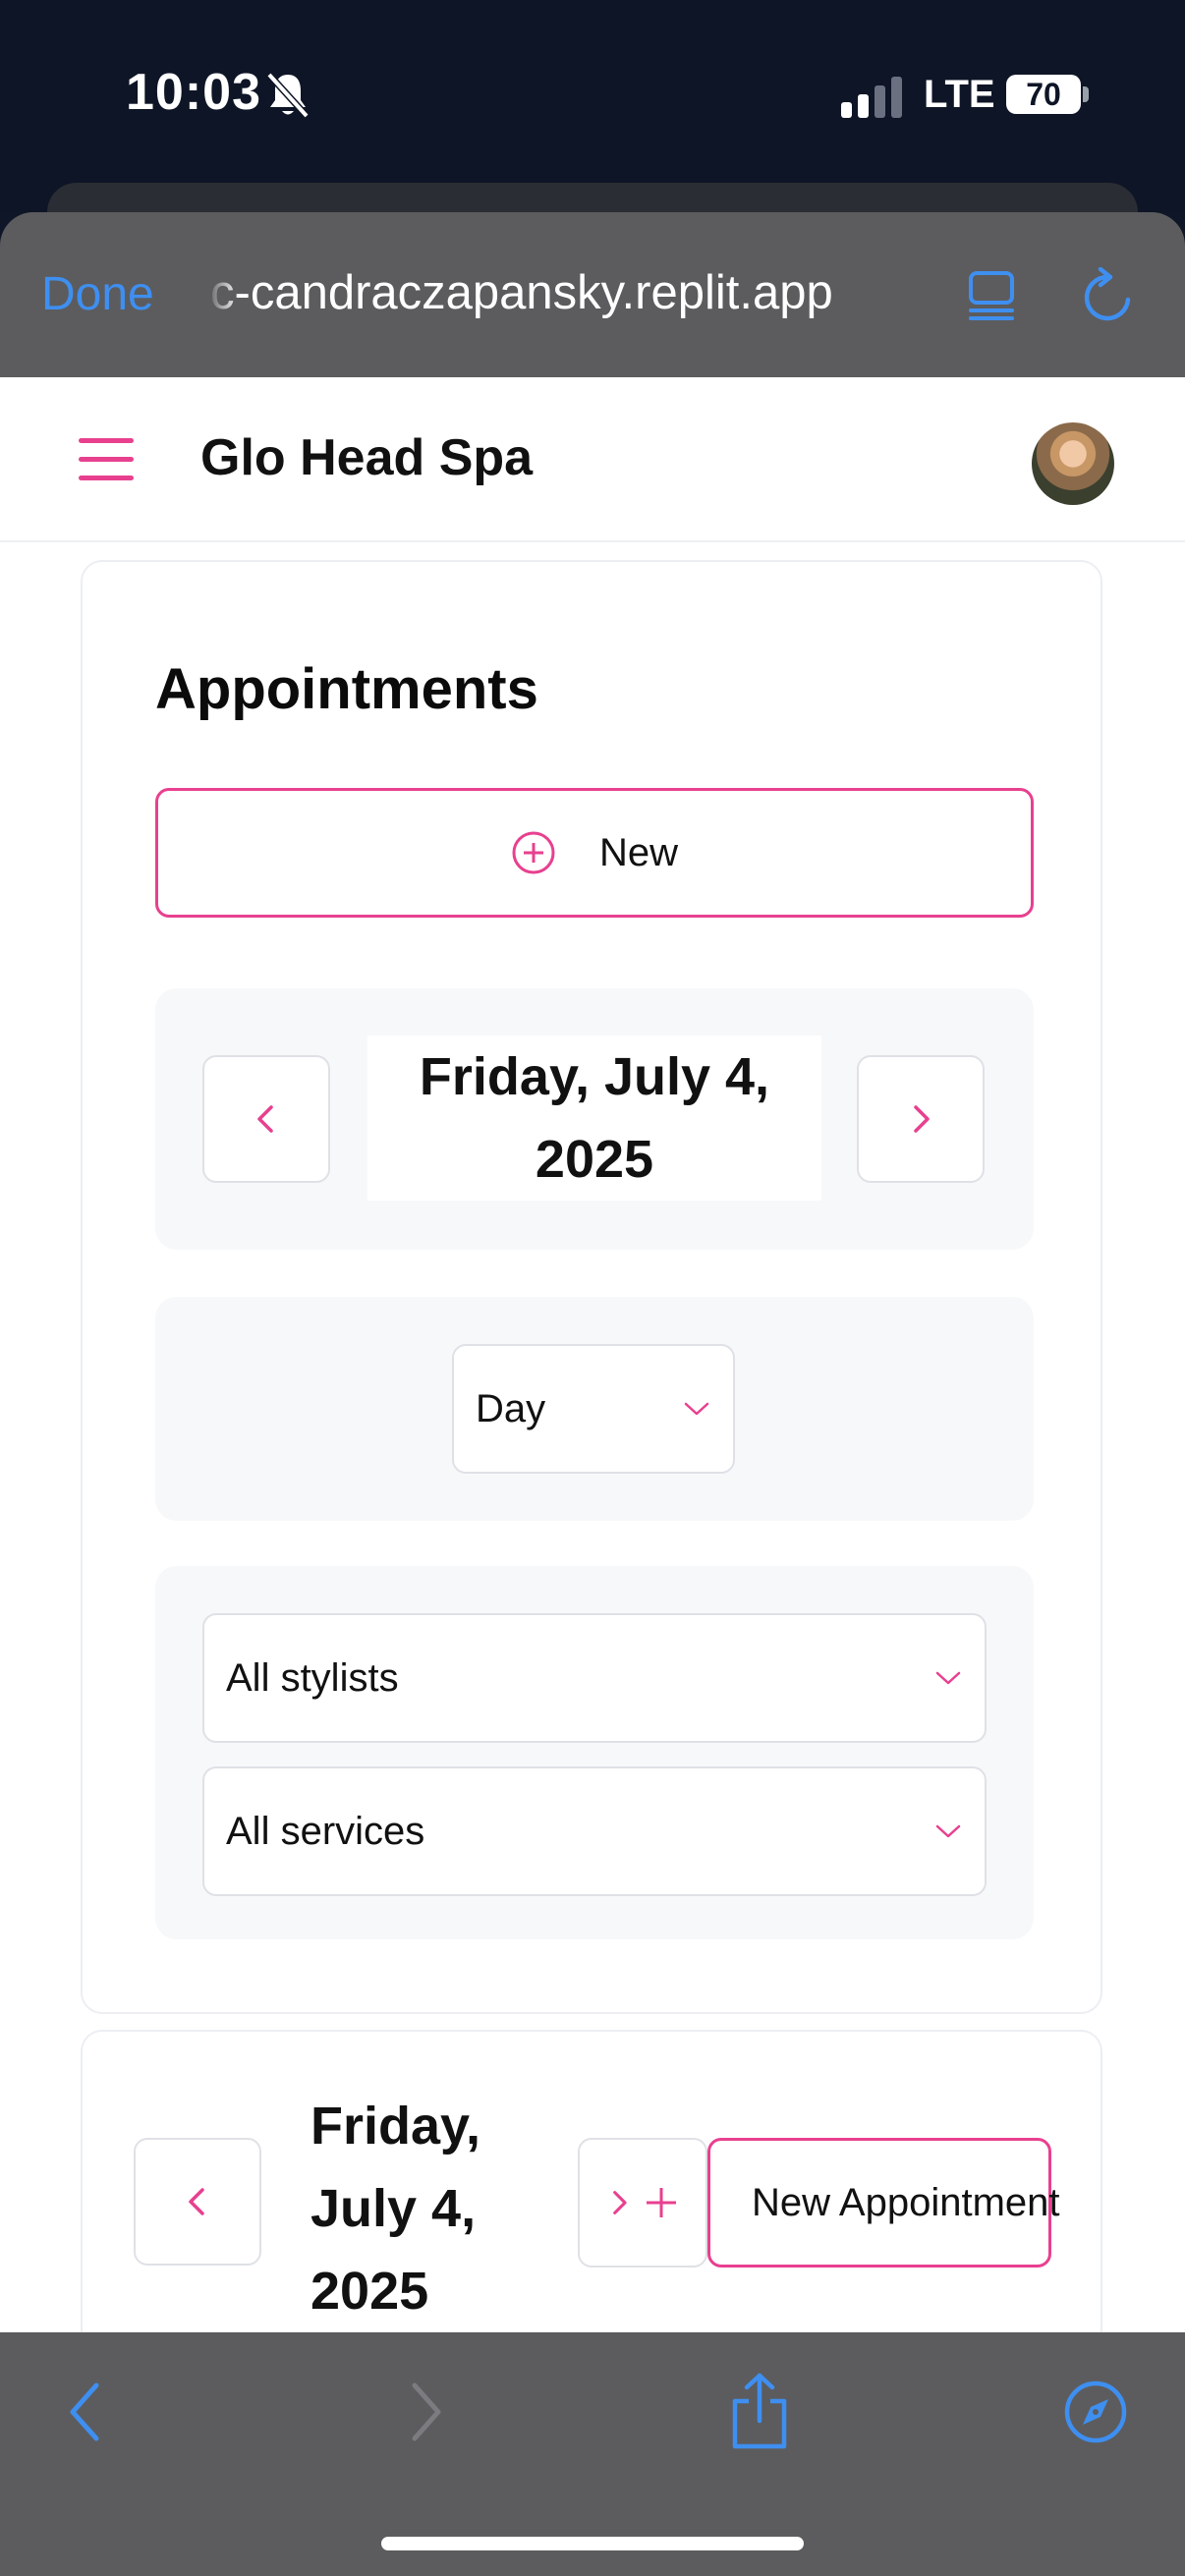 The width and height of the screenshot is (1185, 2576). What do you see at coordinates (223, 291) in the screenshot?
I see `url-fade` at bounding box center [223, 291].